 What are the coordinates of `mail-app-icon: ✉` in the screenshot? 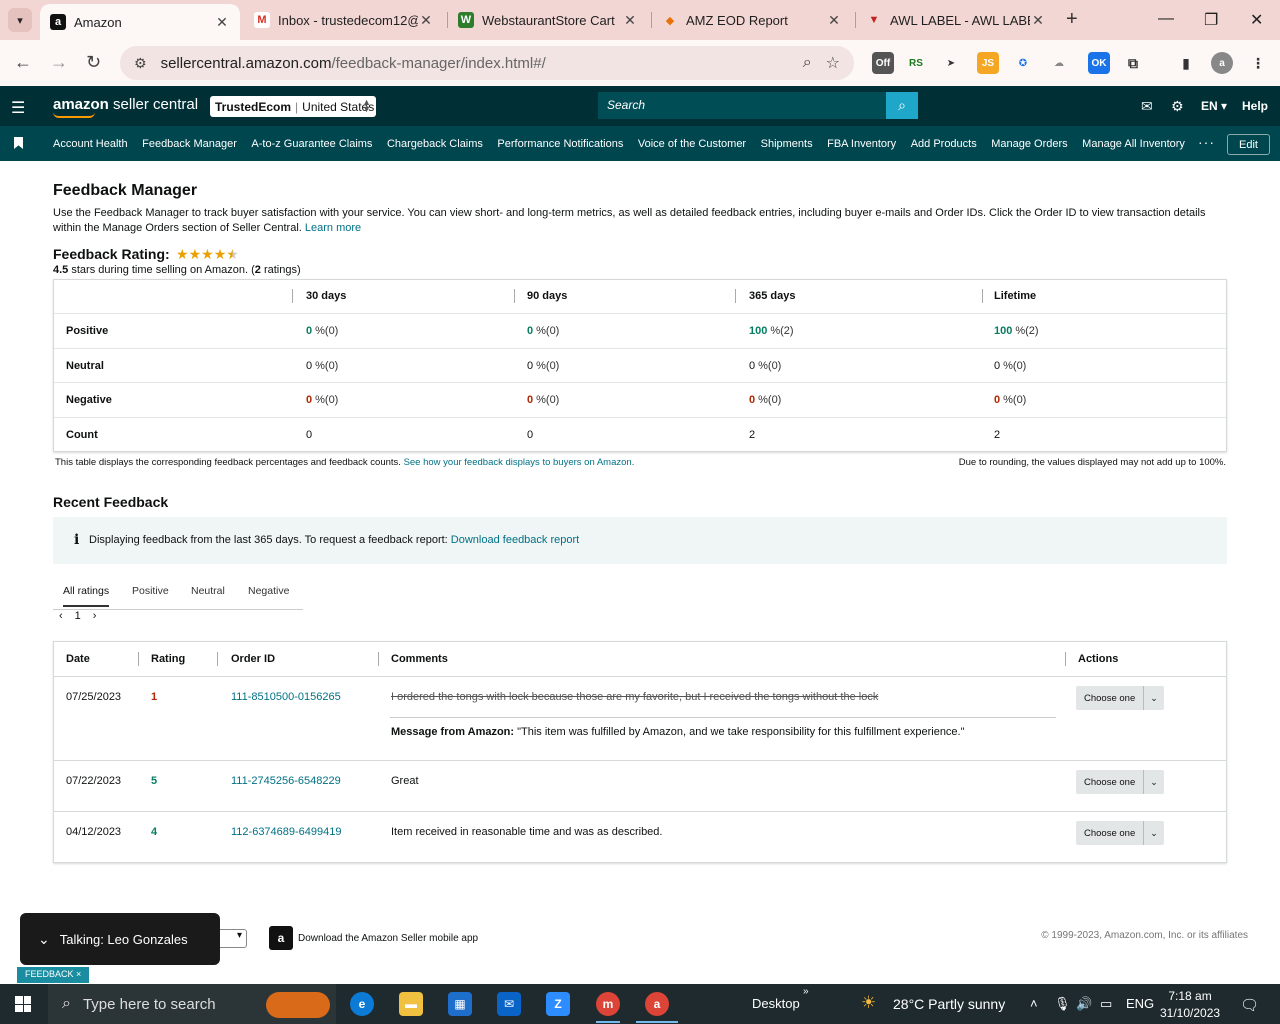 It's located at (509, 1004).